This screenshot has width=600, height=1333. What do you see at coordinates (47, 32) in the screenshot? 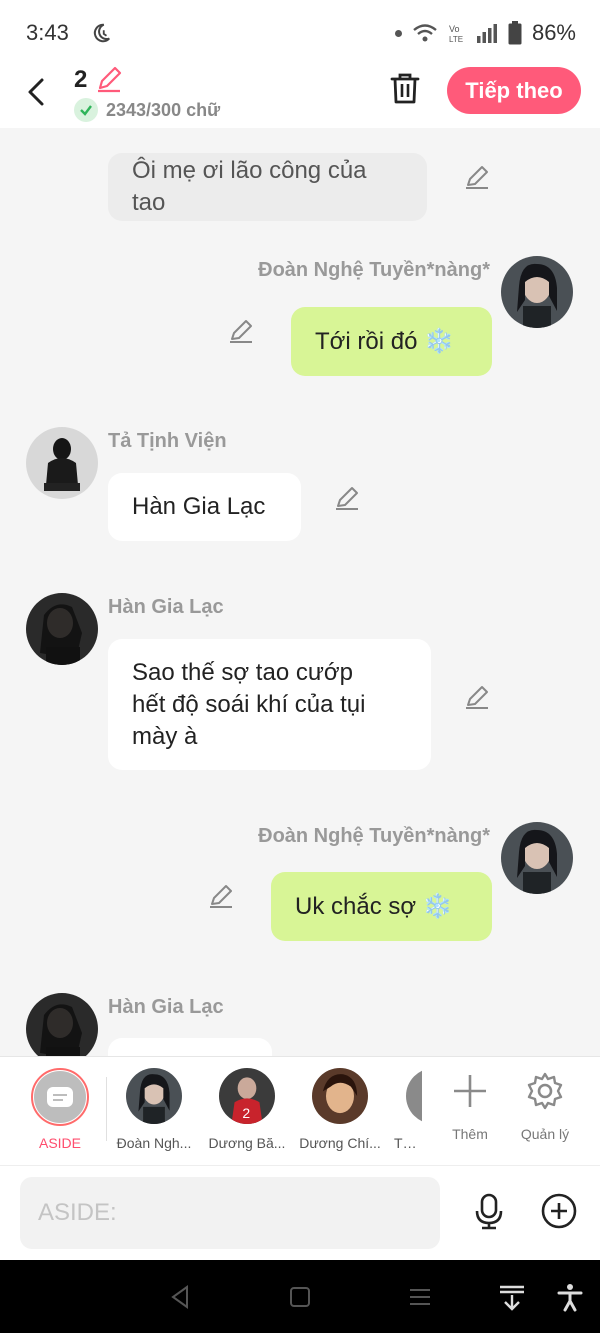
I see `status-time: 3:43` at bounding box center [47, 32].